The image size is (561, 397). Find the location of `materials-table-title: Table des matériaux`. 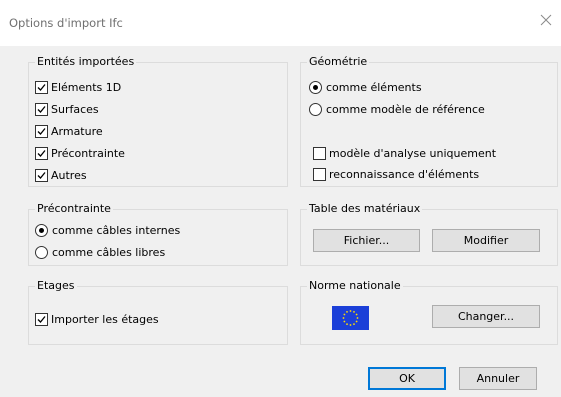

materials-table-title: Table des matériaux is located at coordinates (365, 209).